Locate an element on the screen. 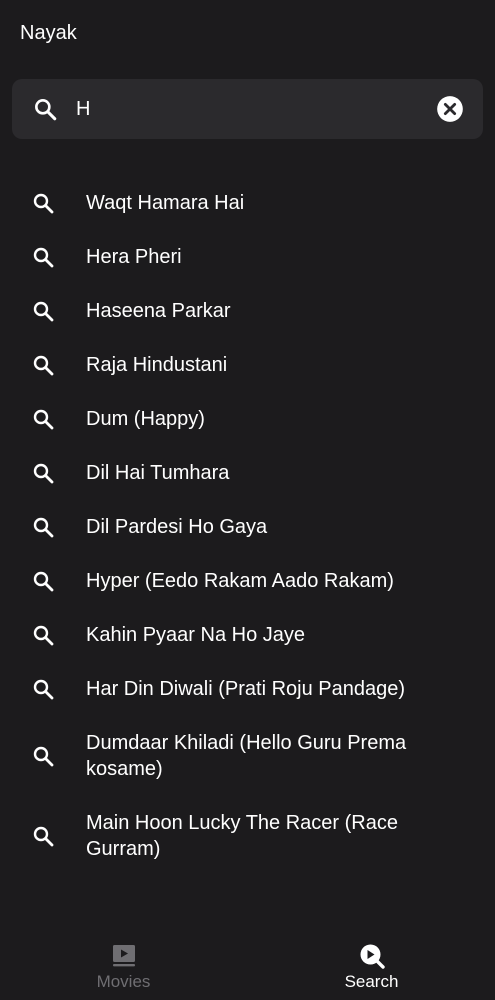  tab-movies: Movies is located at coordinates (123, 964).